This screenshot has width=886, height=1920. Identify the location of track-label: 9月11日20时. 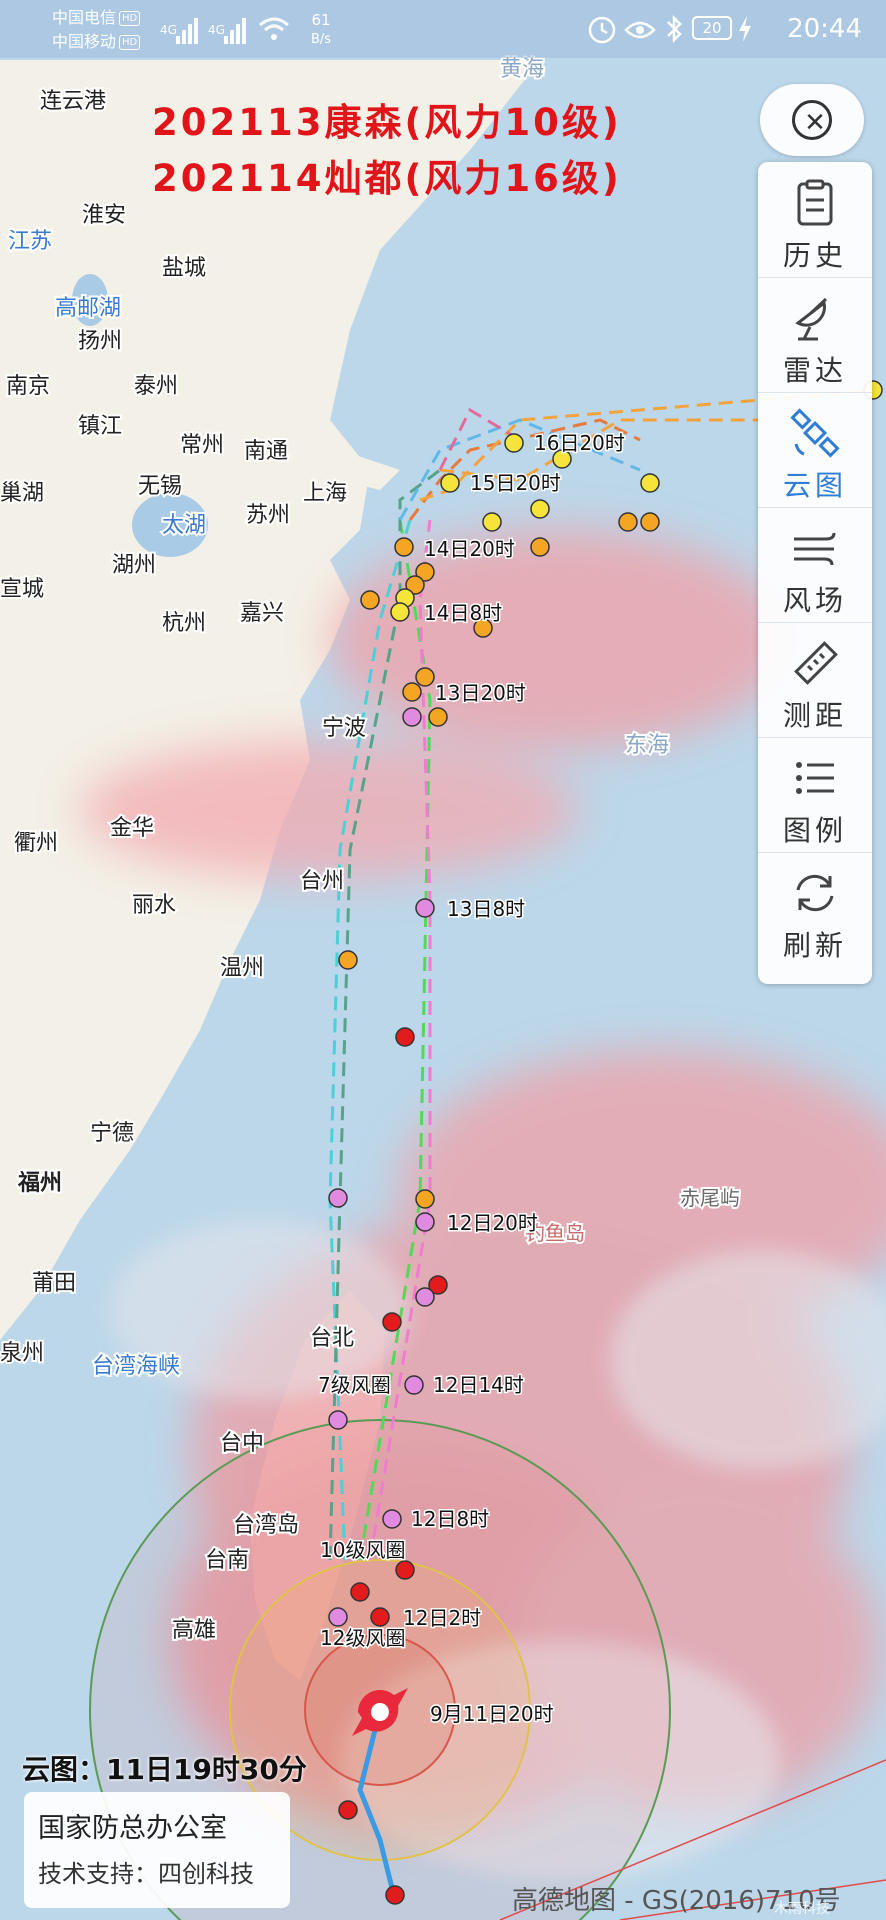
(492, 1714).